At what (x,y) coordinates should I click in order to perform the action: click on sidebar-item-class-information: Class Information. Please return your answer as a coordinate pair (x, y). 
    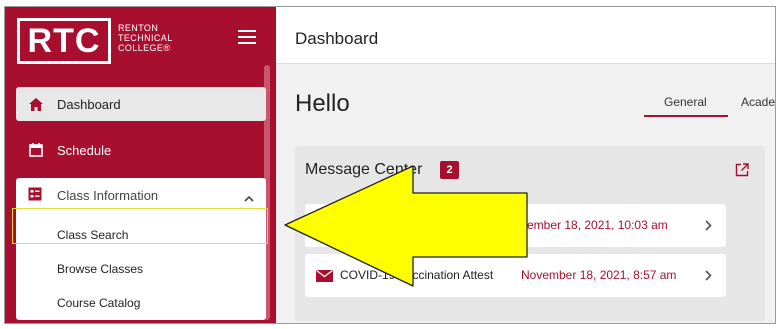
    Looking at the image, I should click on (141, 195).